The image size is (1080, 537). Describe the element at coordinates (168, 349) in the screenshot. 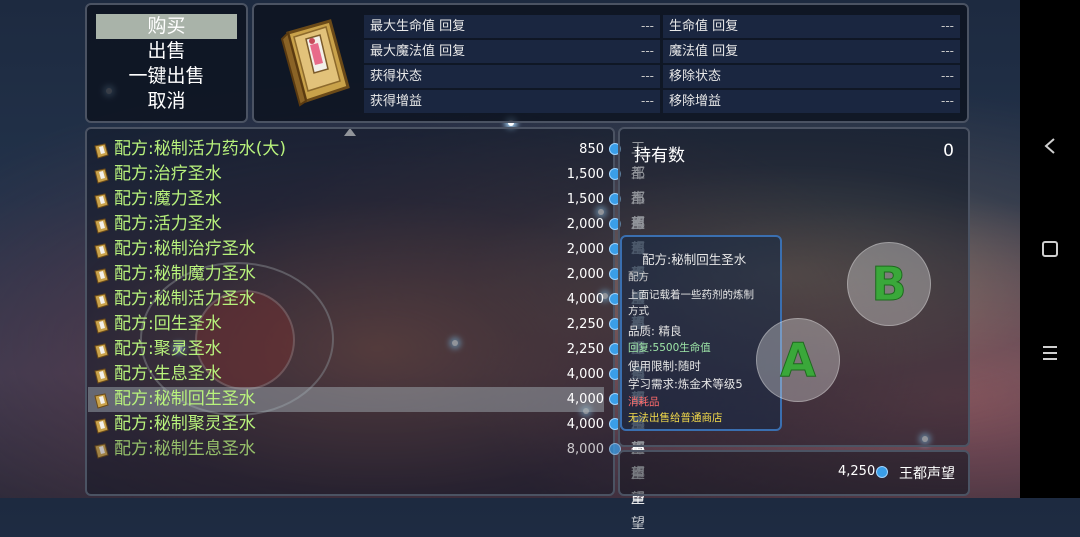

I see `item-name: 配方:聚灵圣水` at that location.